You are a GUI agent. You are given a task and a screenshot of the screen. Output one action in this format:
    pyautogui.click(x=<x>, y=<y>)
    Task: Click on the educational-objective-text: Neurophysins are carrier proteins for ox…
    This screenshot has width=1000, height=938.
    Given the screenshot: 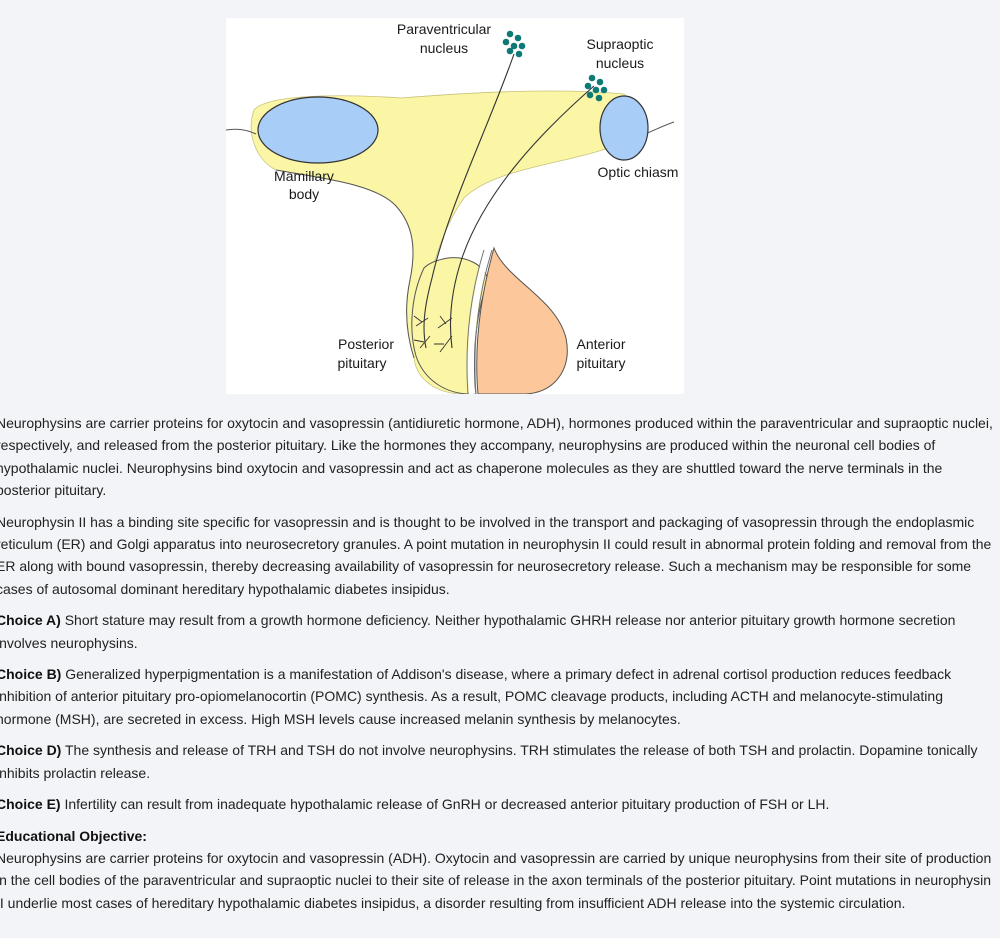 What is the action you would take?
    pyautogui.click(x=496, y=880)
    